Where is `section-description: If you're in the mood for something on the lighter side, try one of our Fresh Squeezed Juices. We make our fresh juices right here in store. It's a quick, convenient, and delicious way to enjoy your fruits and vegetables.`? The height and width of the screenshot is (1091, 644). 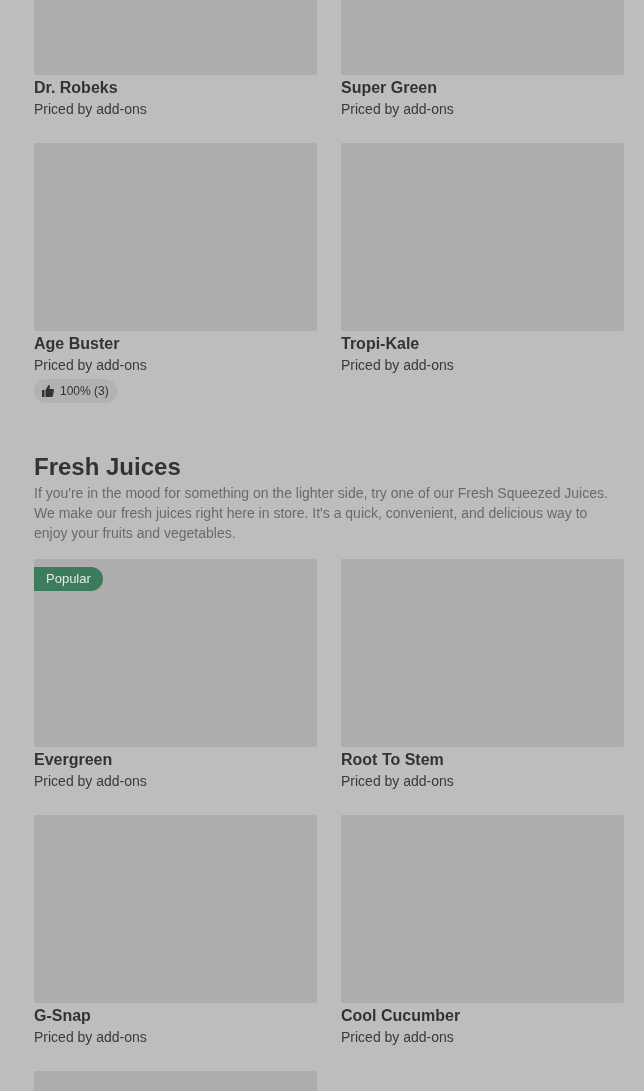
section-description: If you're in the mood for something on the lighter side, try one of our Fresh Squeezed Juices. We make our fresh juices right here in store. It's a quick, convenient, and delicious way to enjoy your fruits and vegetables. is located at coordinates (321, 513).